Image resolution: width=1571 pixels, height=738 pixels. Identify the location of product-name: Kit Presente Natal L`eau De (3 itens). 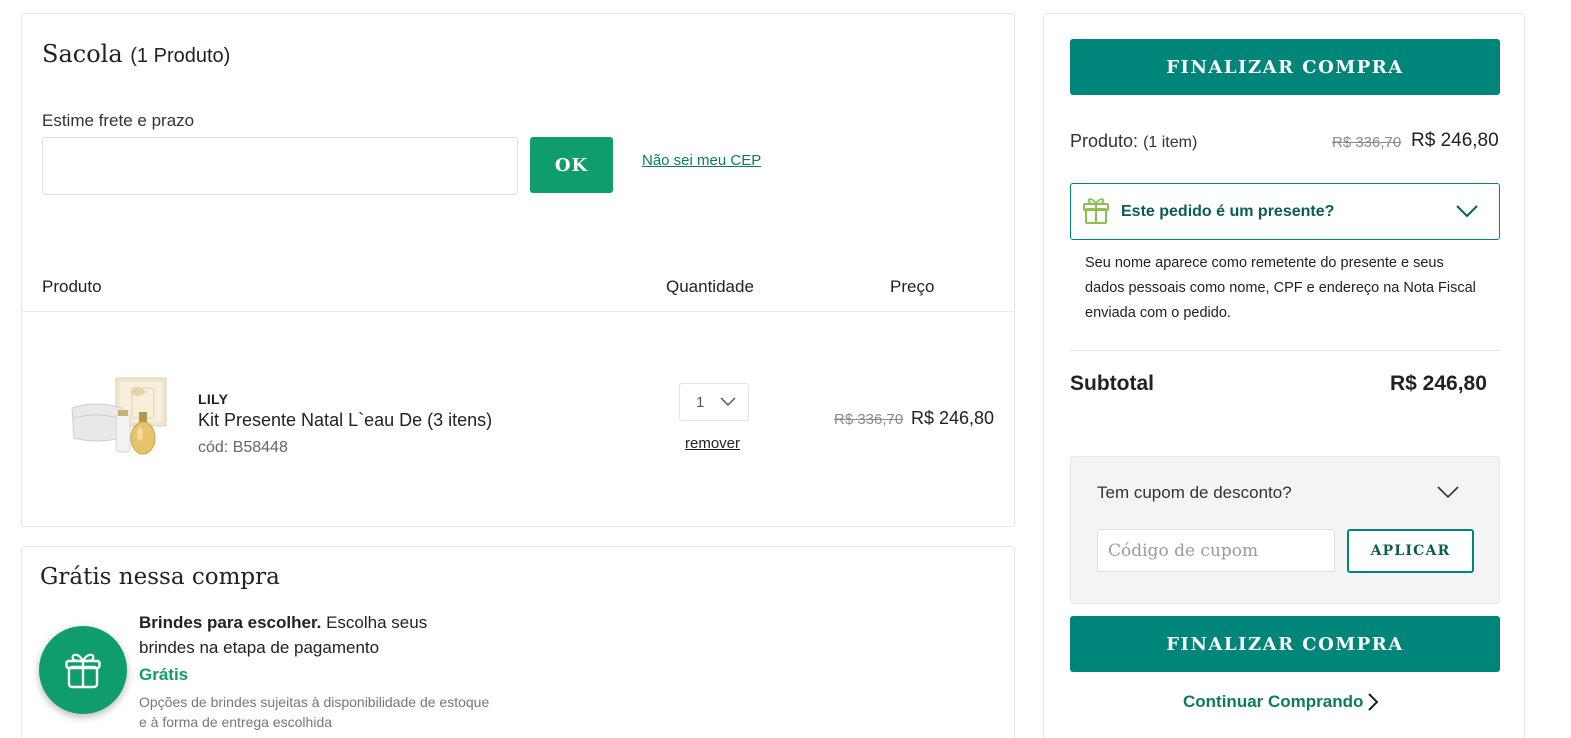
(345, 420).